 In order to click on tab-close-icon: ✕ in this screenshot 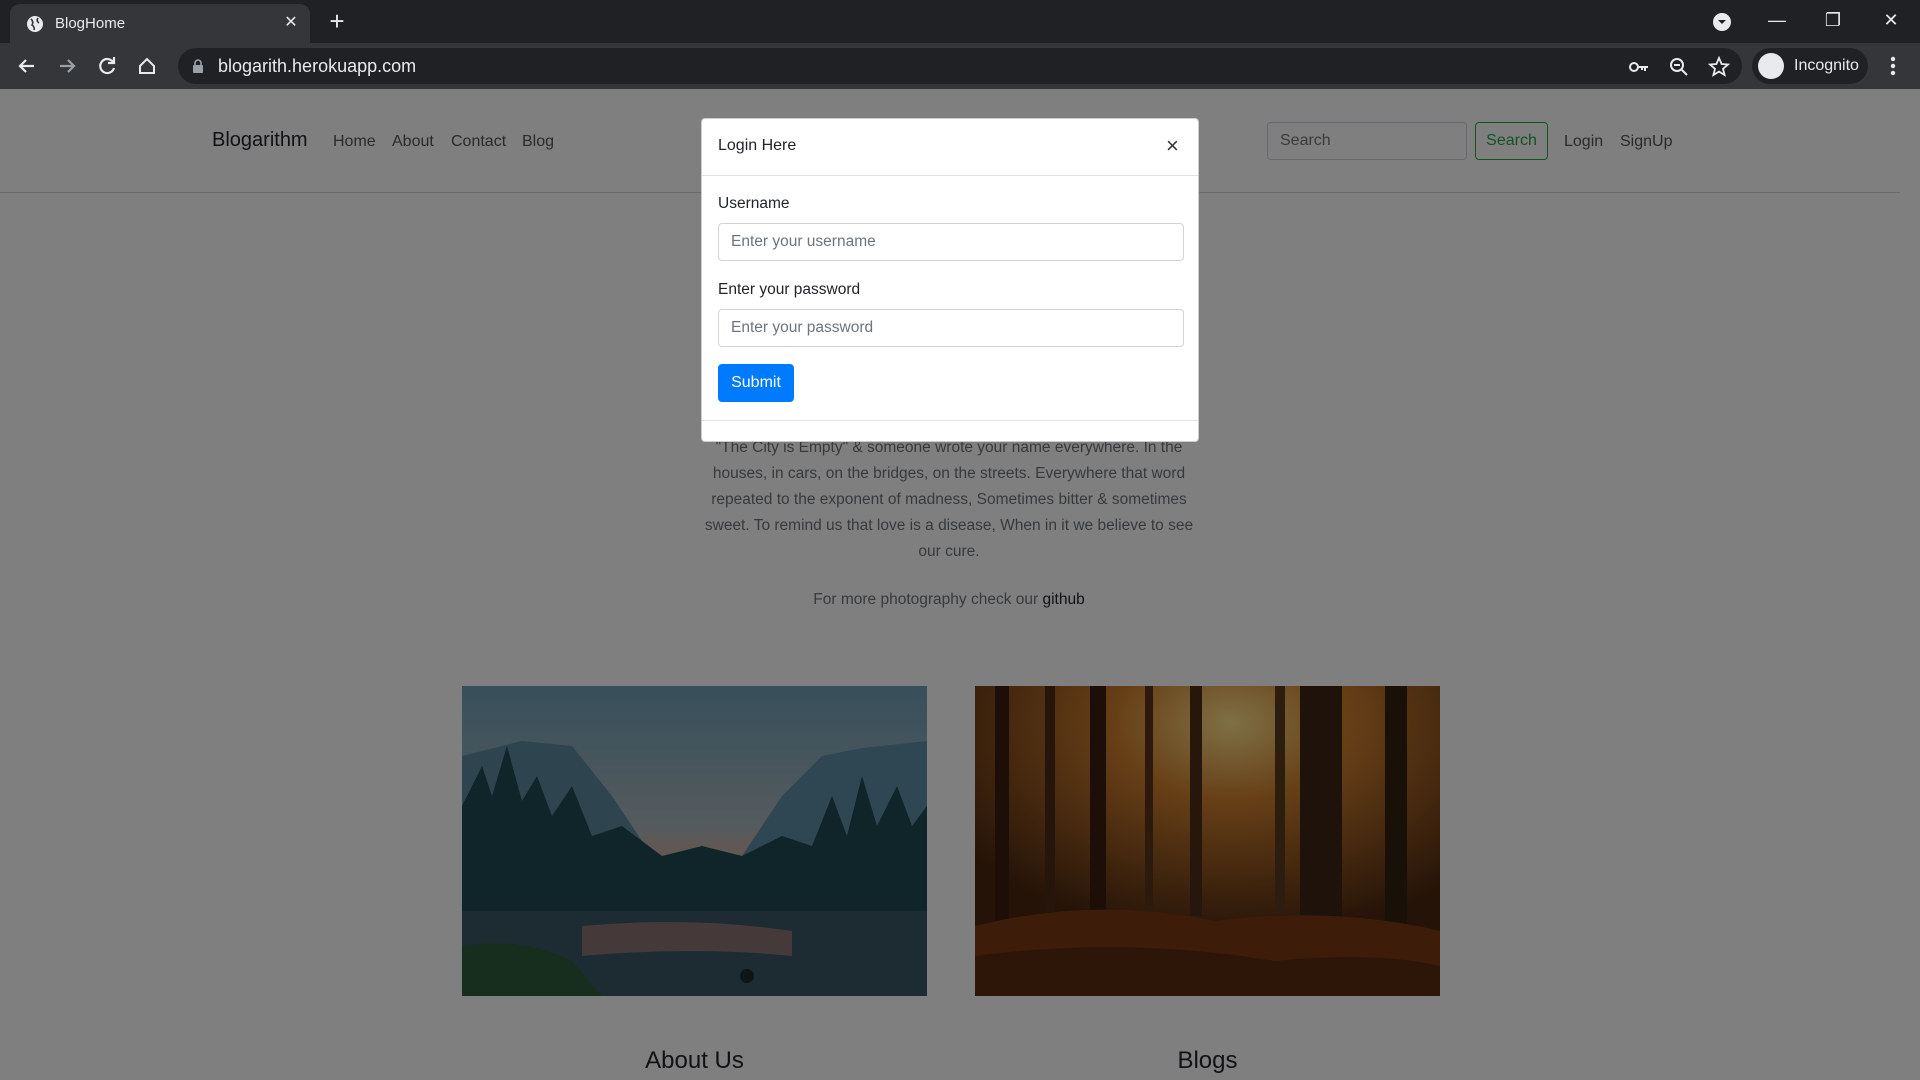, I will do `click(291, 23)`.